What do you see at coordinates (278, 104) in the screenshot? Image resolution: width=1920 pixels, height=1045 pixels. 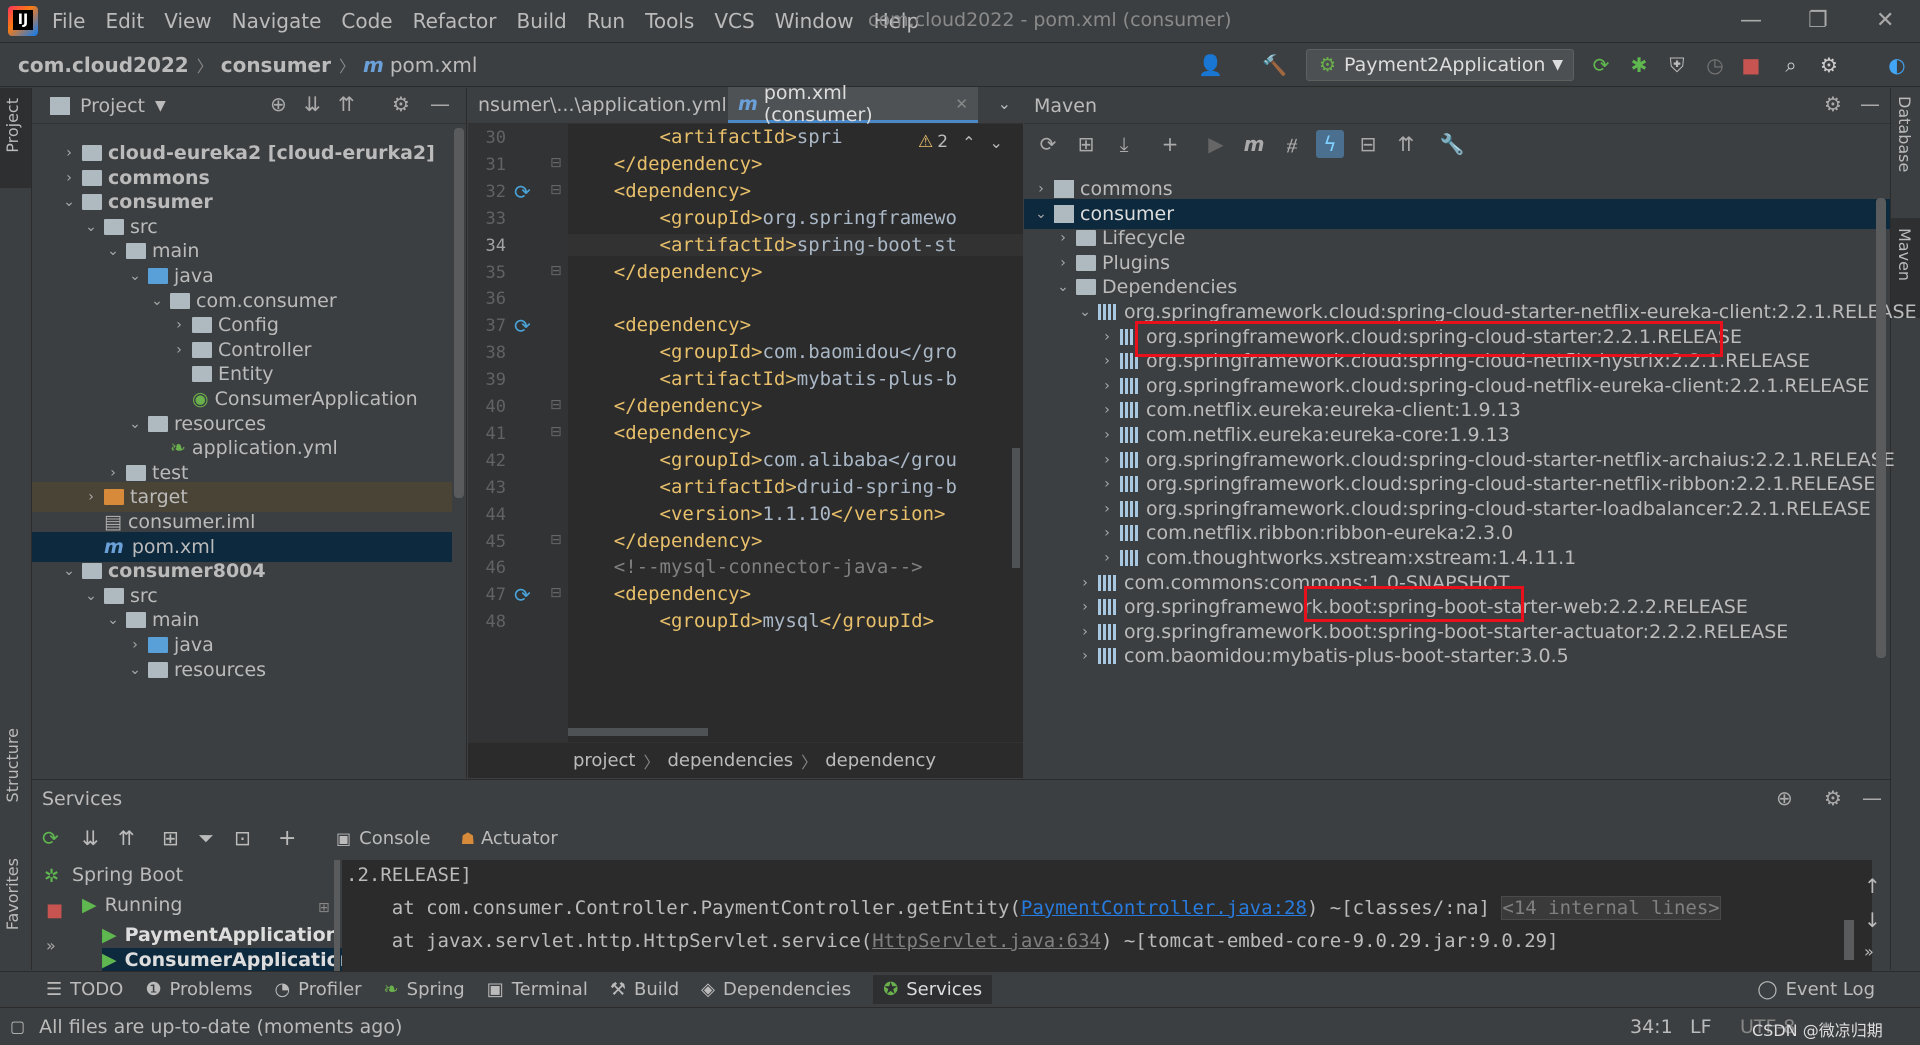 I see `locate-icon: ⊕` at bounding box center [278, 104].